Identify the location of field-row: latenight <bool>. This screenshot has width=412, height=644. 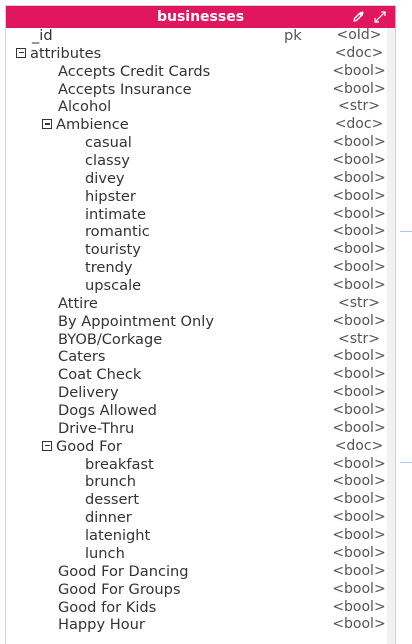
(193, 536).